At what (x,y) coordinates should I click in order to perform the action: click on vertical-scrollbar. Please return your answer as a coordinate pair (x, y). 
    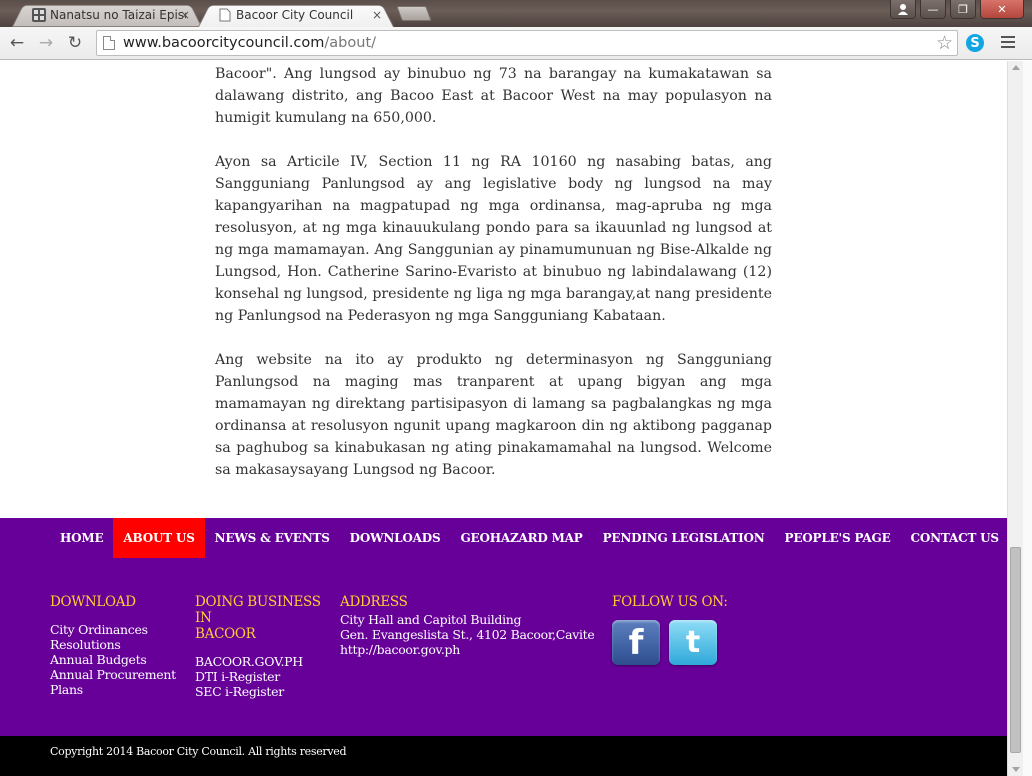
    Looking at the image, I should click on (1015, 418).